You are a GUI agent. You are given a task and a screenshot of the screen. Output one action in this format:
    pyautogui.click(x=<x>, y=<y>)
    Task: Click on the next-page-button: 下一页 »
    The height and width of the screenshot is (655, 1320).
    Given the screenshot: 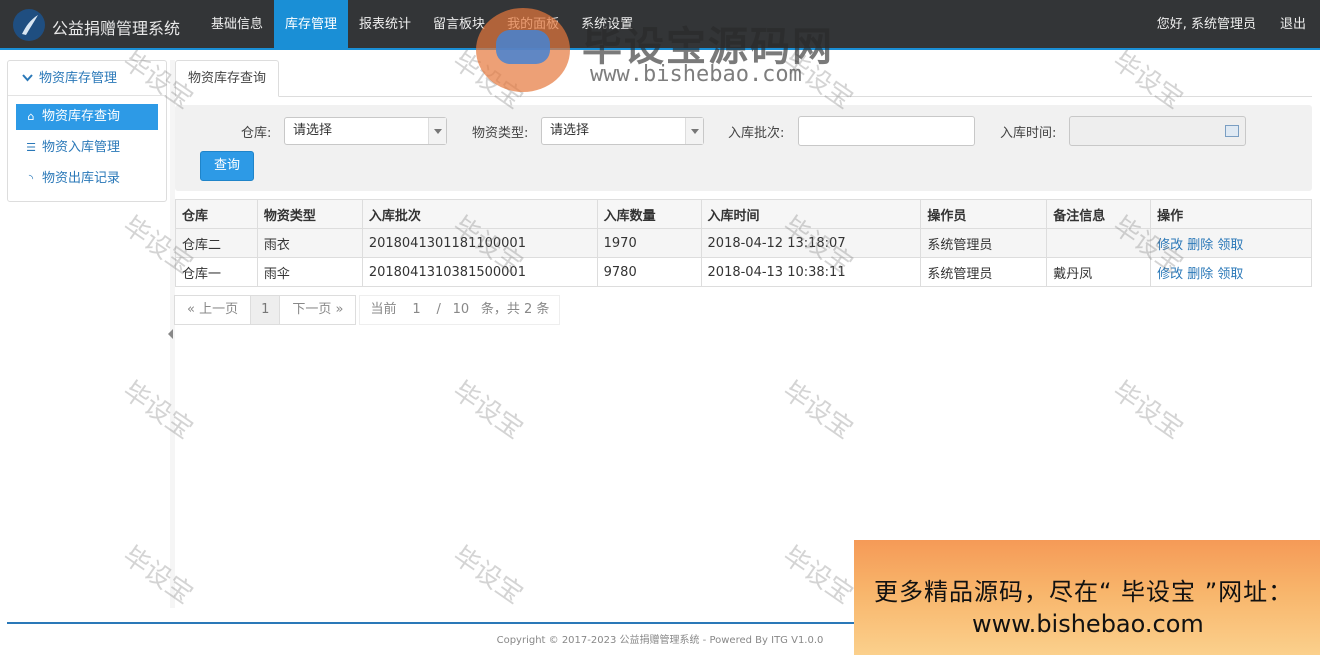 What is the action you would take?
    pyautogui.click(x=318, y=310)
    